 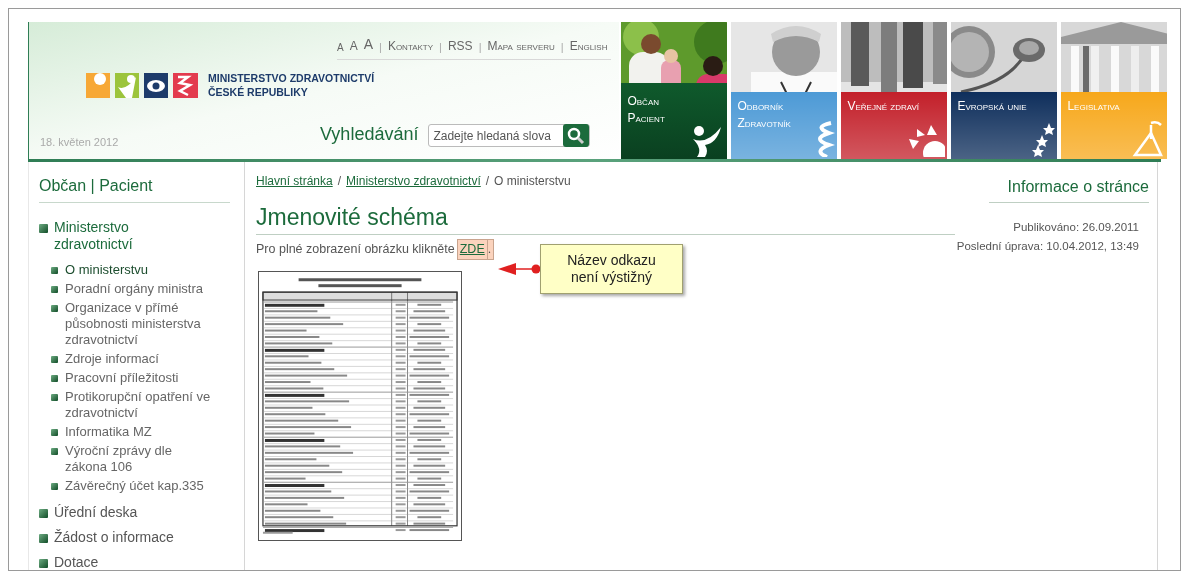 What do you see at coordinates (114, 537) in the screenshot?
I see `sidebar-item: Žádost o informace` at bounding box center [114, 537].